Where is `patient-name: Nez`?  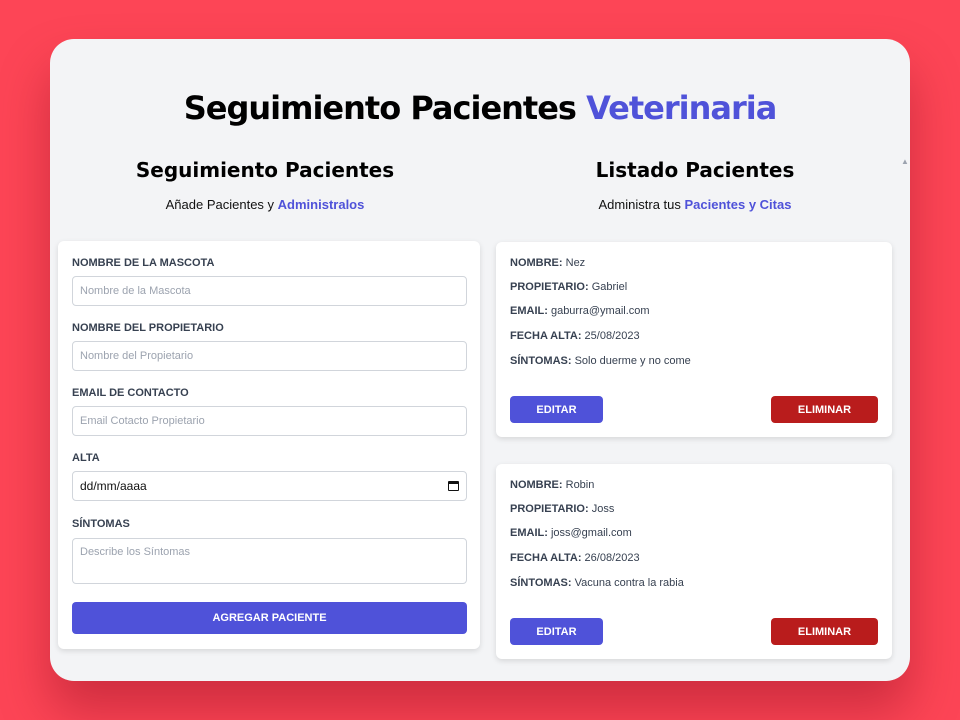
patient-name: Nez is located at coordinates (575, 263).